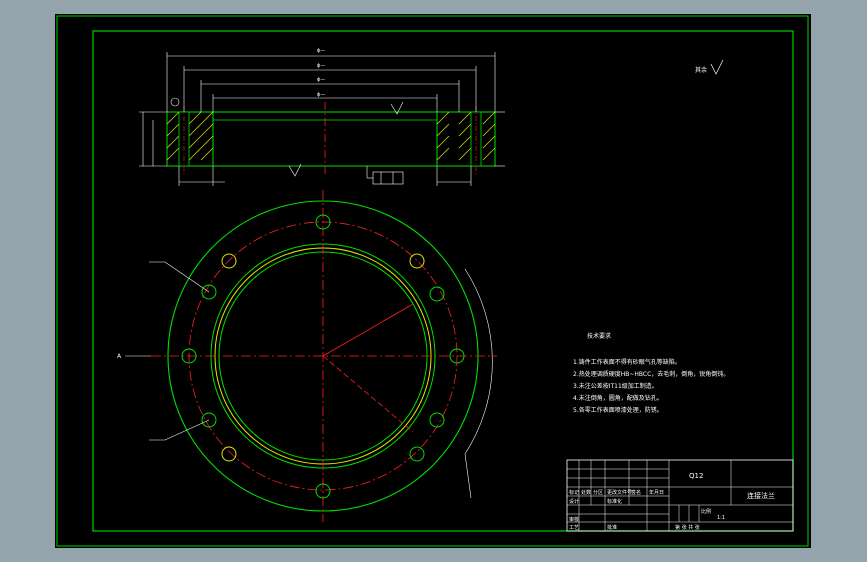 The image size is (867, 562). I want to click on note-2: 2.热处理调质硬度HB~HBCC，去毛刺，倒角，锐角倒钝。, so click(651, 374).